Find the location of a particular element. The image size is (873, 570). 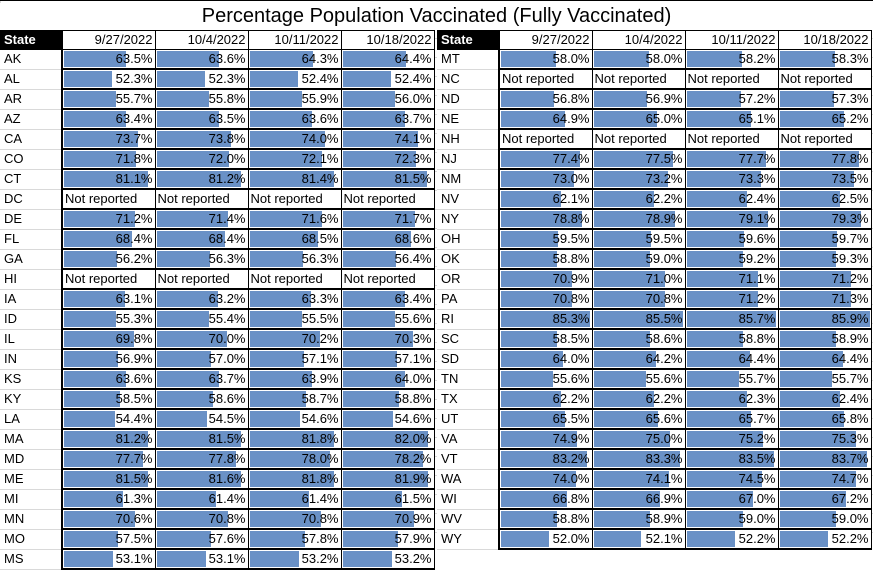

state-cell: SC is located at coordinates (468, 339).